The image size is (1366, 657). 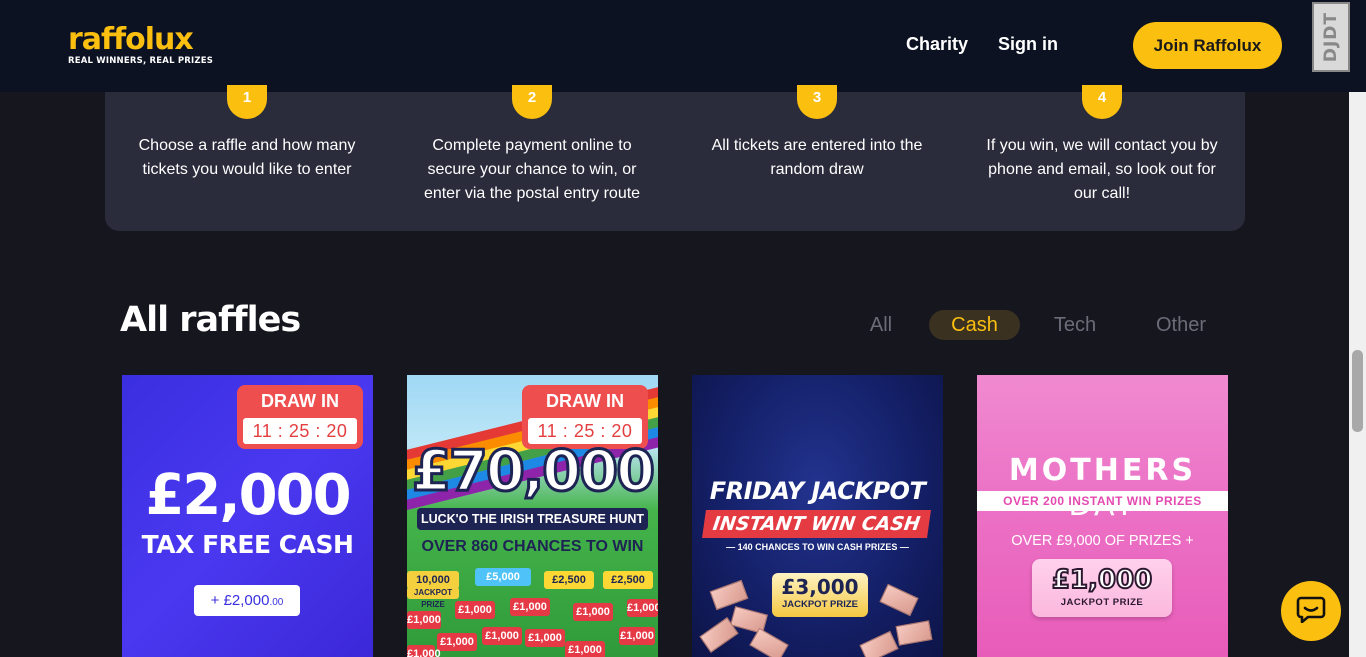 What do you see at coordinates (817, 547) in the screenshot?
I see `chances-text: — 140 CHANCES TO WIN CASH PRIZES —` at bounding box center [817, 547].